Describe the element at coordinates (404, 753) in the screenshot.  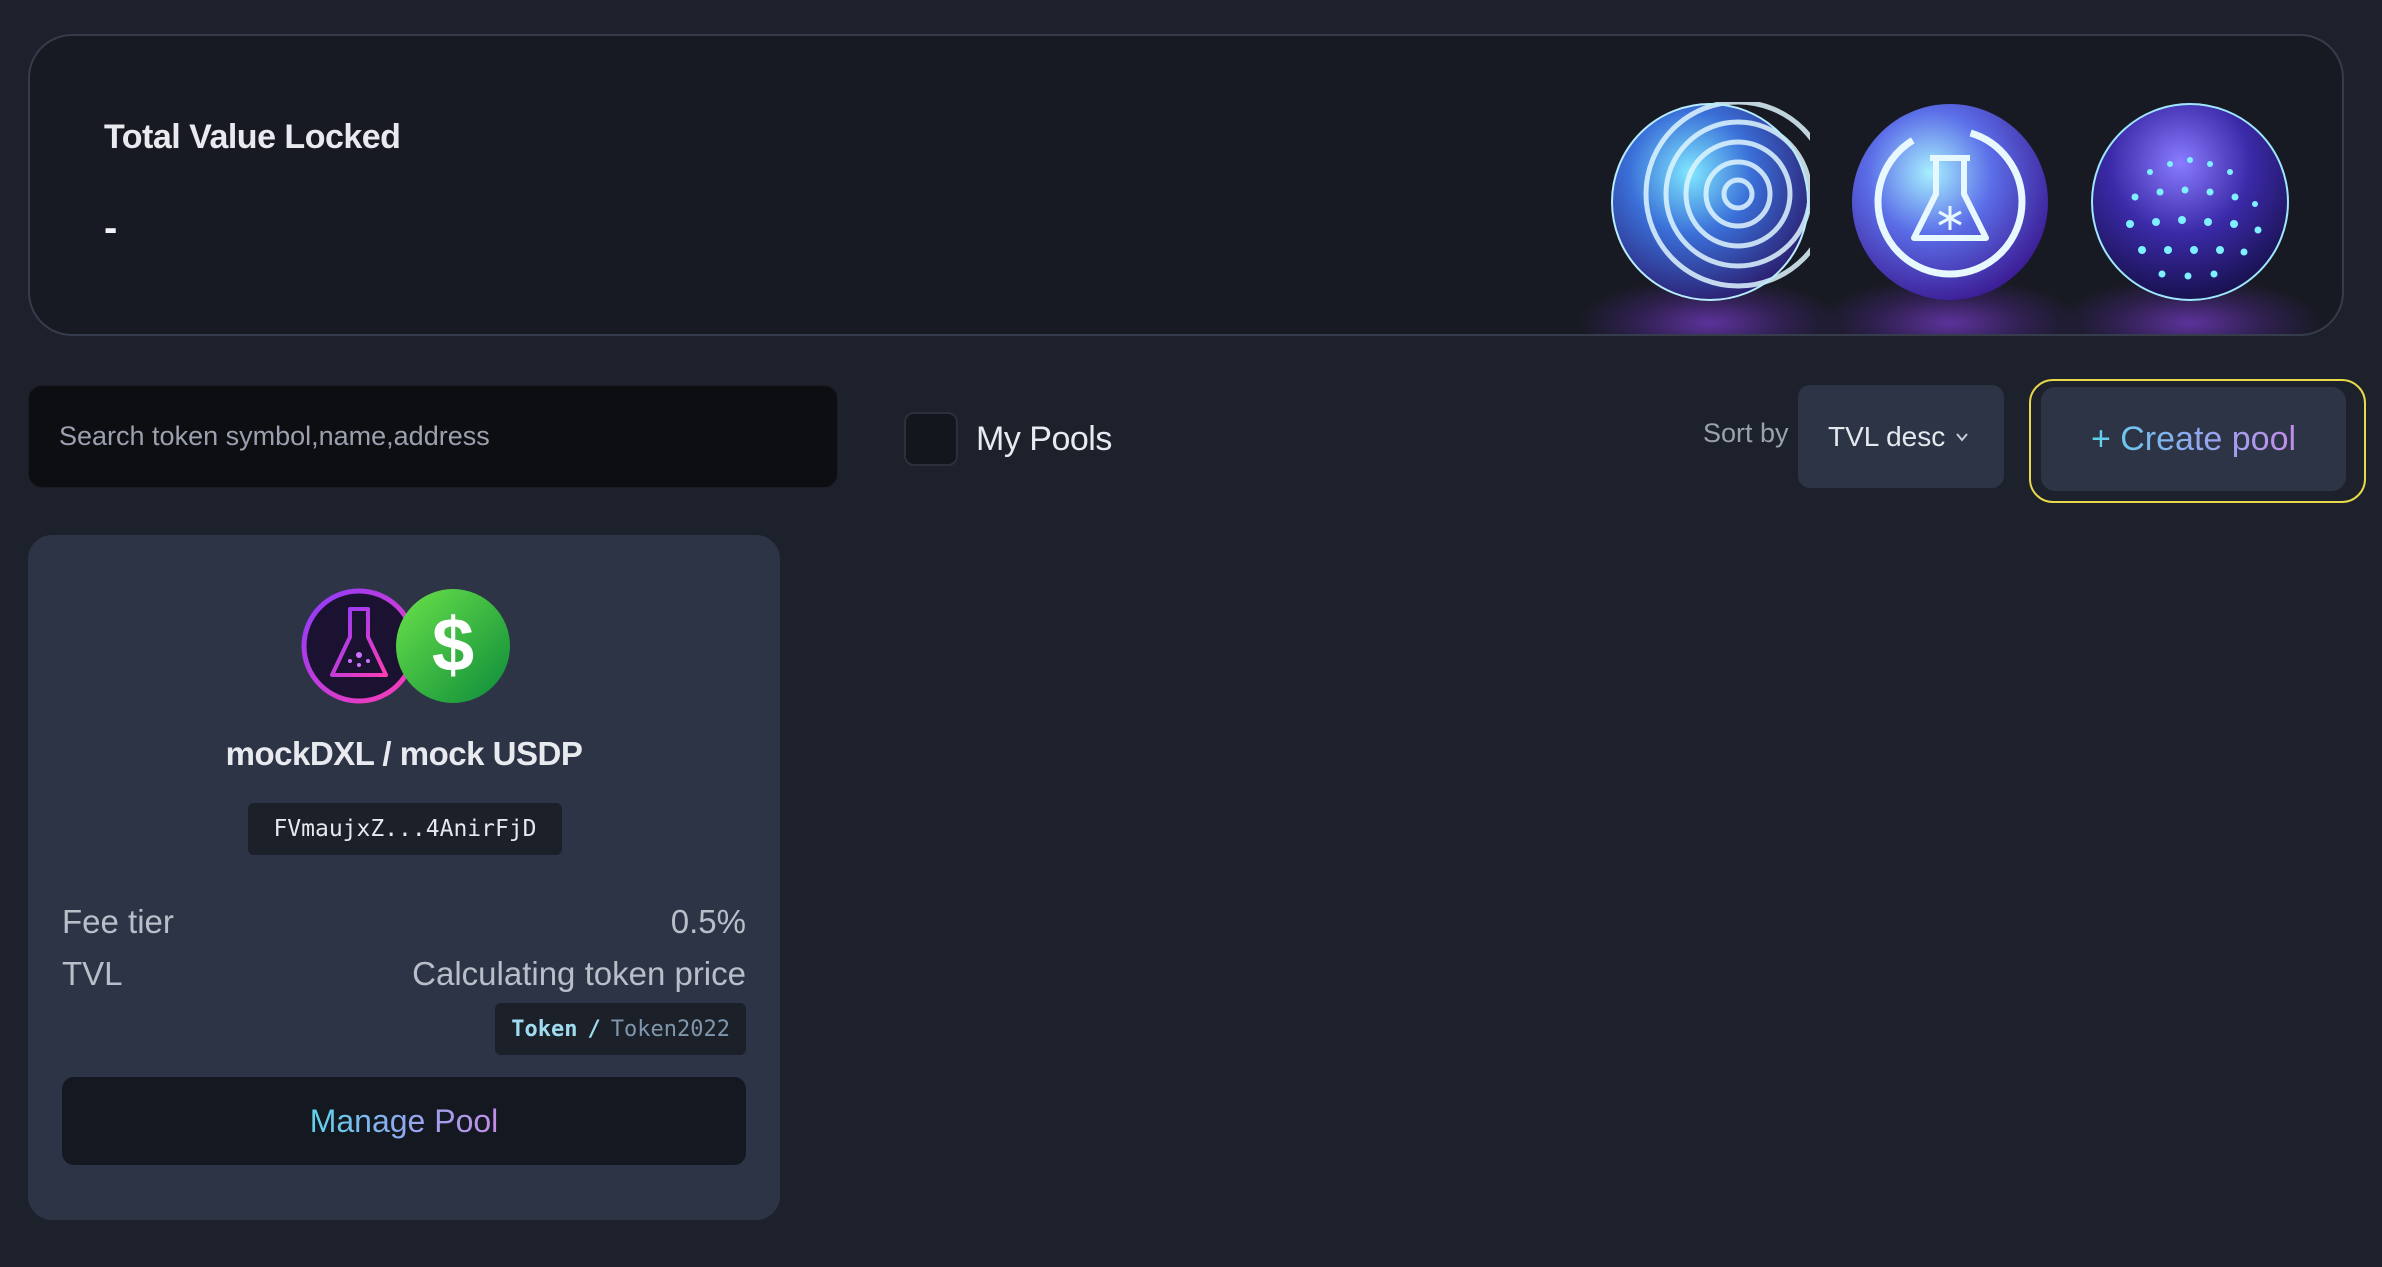
I see `pool-pair-name: mockDXL / mock USDP` at that location.